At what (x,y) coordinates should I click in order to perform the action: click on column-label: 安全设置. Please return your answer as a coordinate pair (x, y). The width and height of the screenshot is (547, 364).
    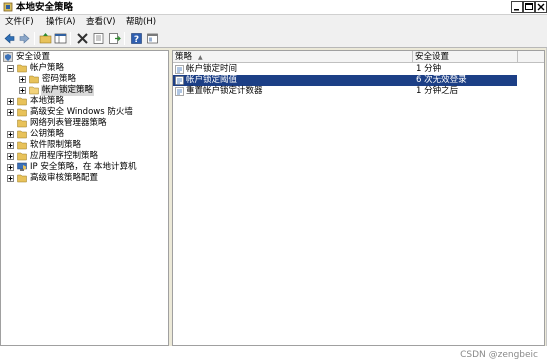
    Looking at the image, I should click on (432, 57).